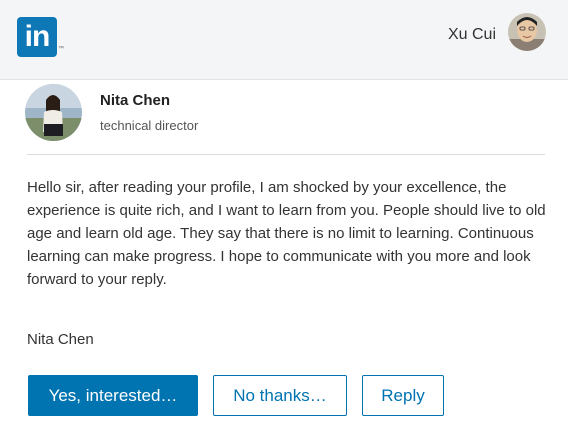  I want to click on user-avatar-icon, so click(527, 32).